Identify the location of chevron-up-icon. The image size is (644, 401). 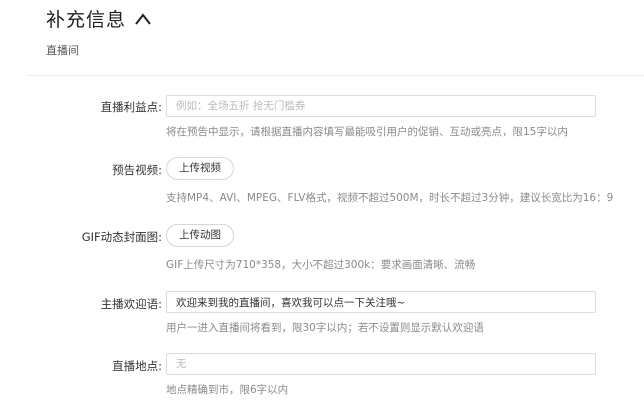
(143, 19).